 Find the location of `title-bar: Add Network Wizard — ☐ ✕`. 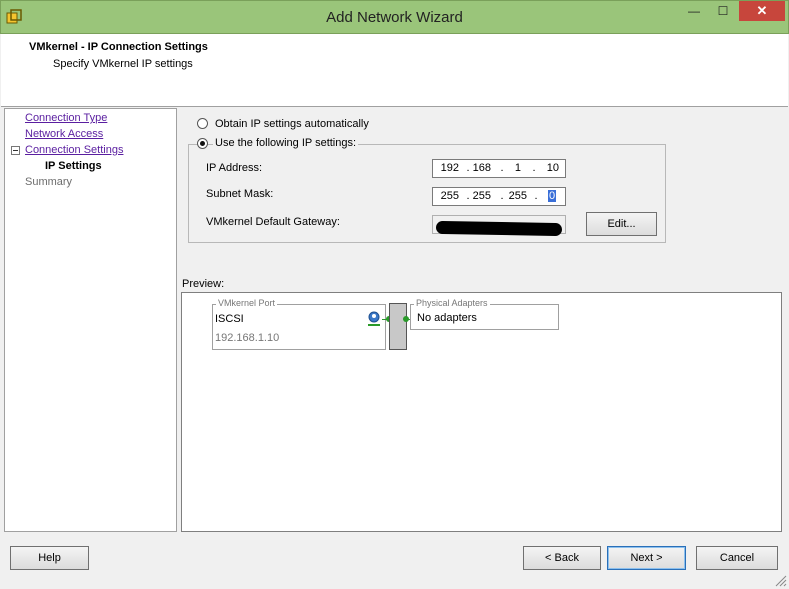

title-bar: Add Network Wizard — ☐ ✕ is located at coordinates (394, 17).